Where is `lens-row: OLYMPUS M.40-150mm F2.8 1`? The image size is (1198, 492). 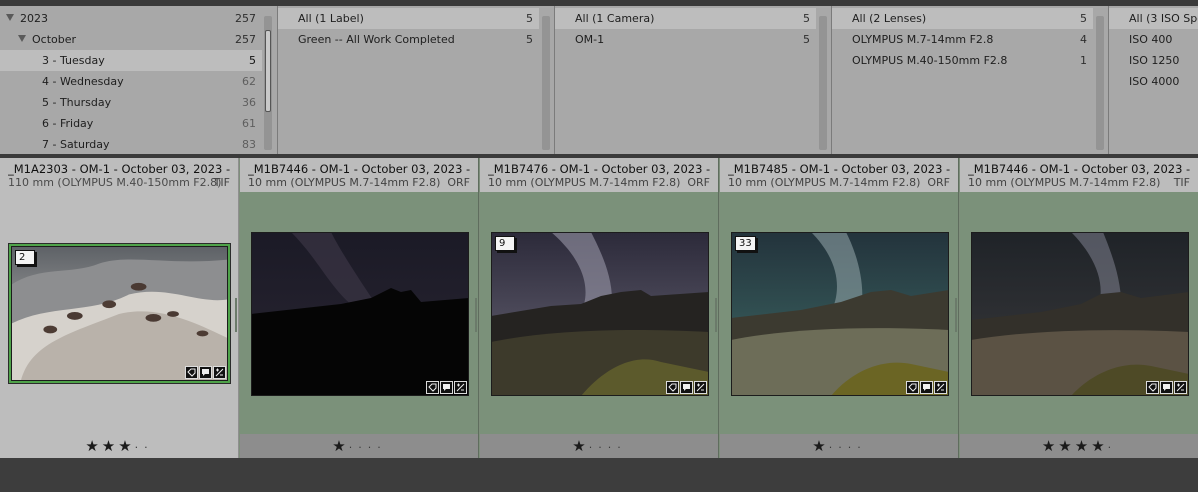 lens-row: OLYMPUS M.40-150mm F2.8 1 is located at coordinates (962, 60).